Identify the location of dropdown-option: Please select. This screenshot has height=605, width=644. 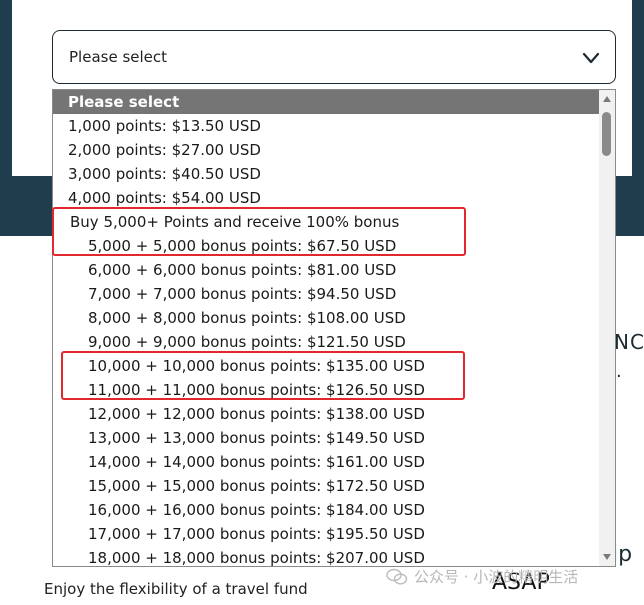
(326, 102).